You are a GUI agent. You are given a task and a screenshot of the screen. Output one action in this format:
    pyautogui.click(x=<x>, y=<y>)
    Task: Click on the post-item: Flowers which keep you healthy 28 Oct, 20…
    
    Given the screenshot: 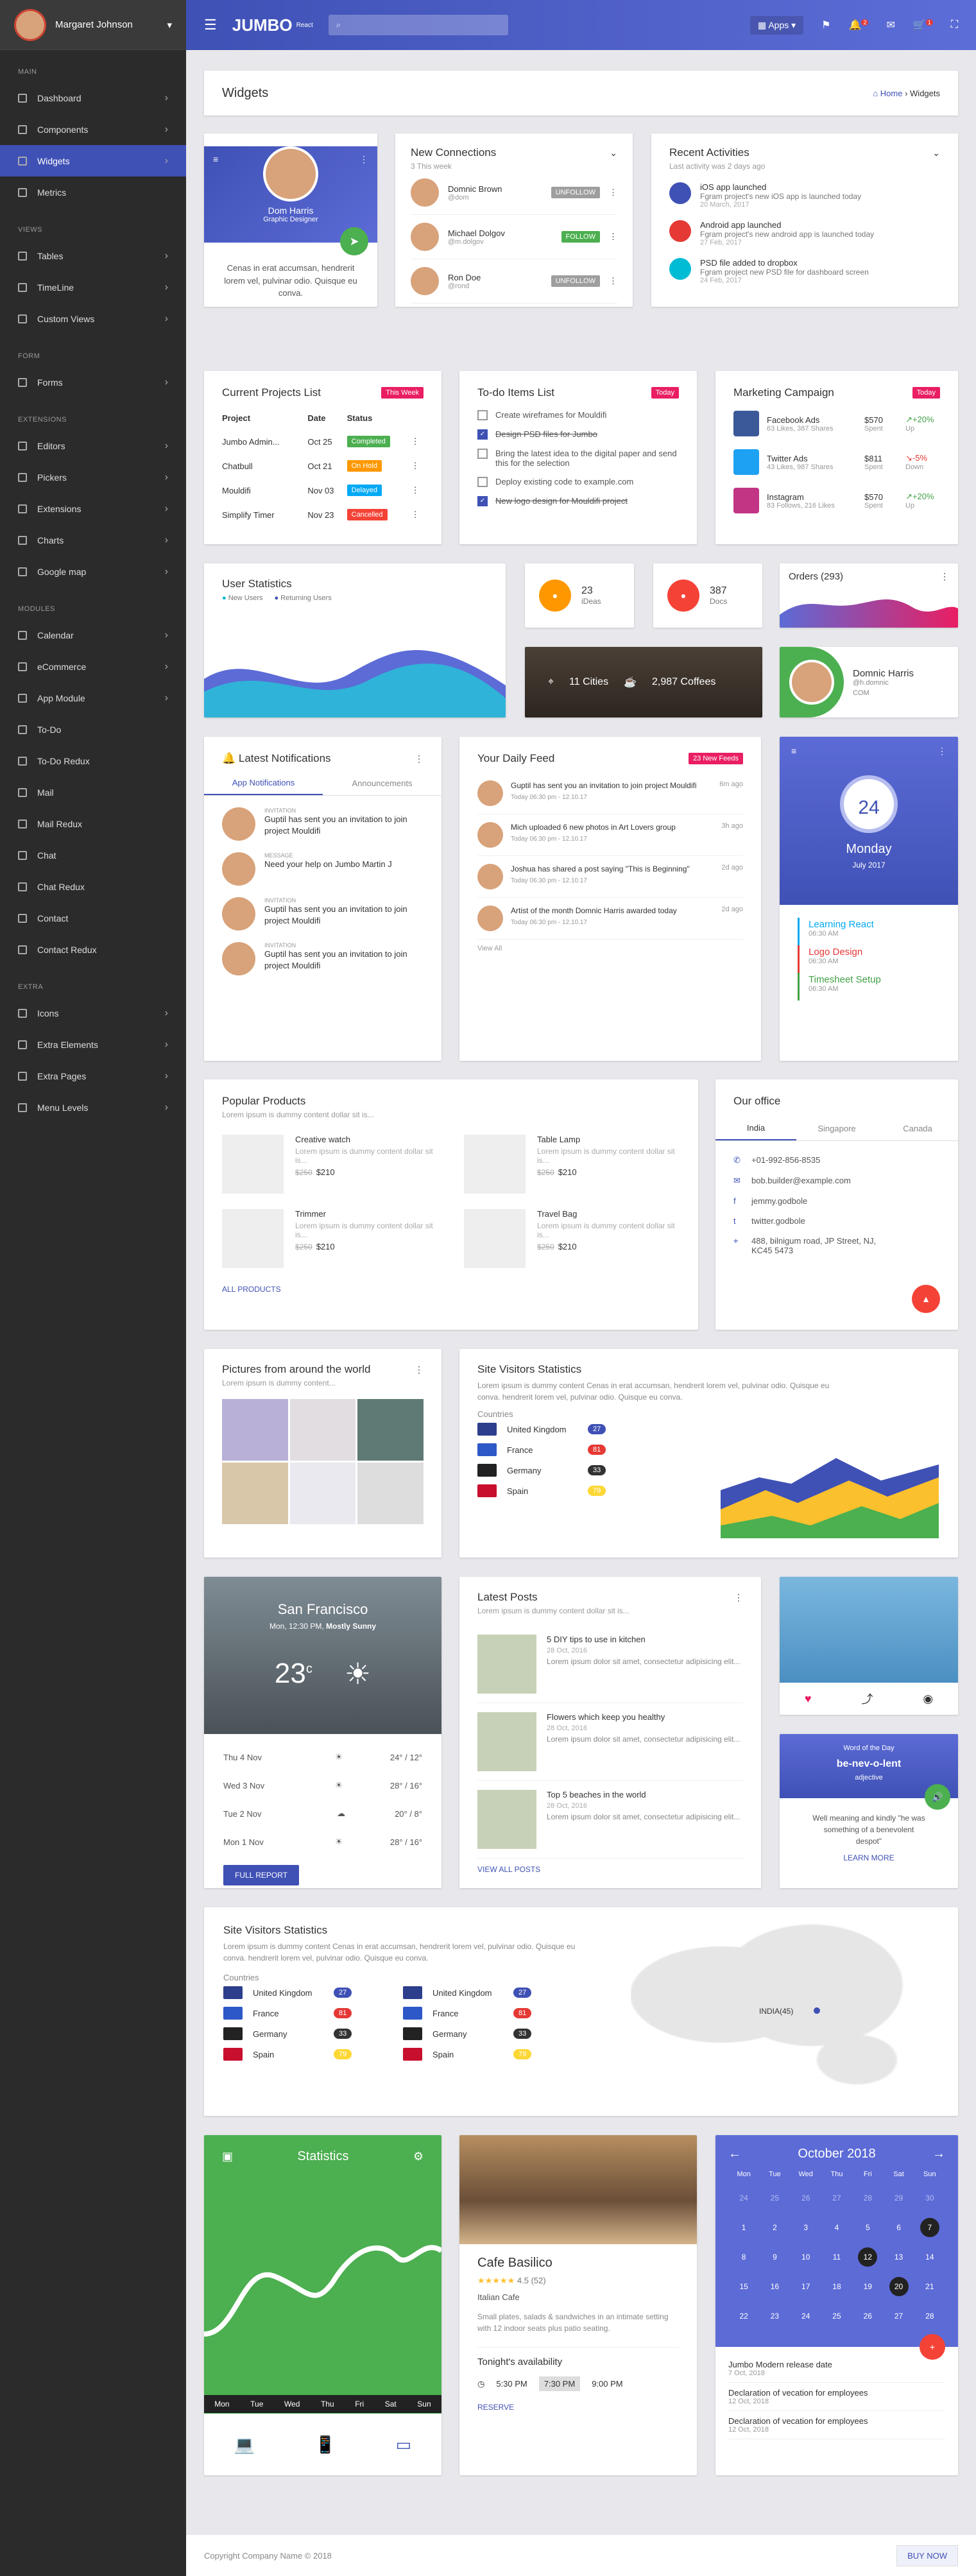 What is the action you would take?
    pyautogui.click(x=610, y=1742)
    